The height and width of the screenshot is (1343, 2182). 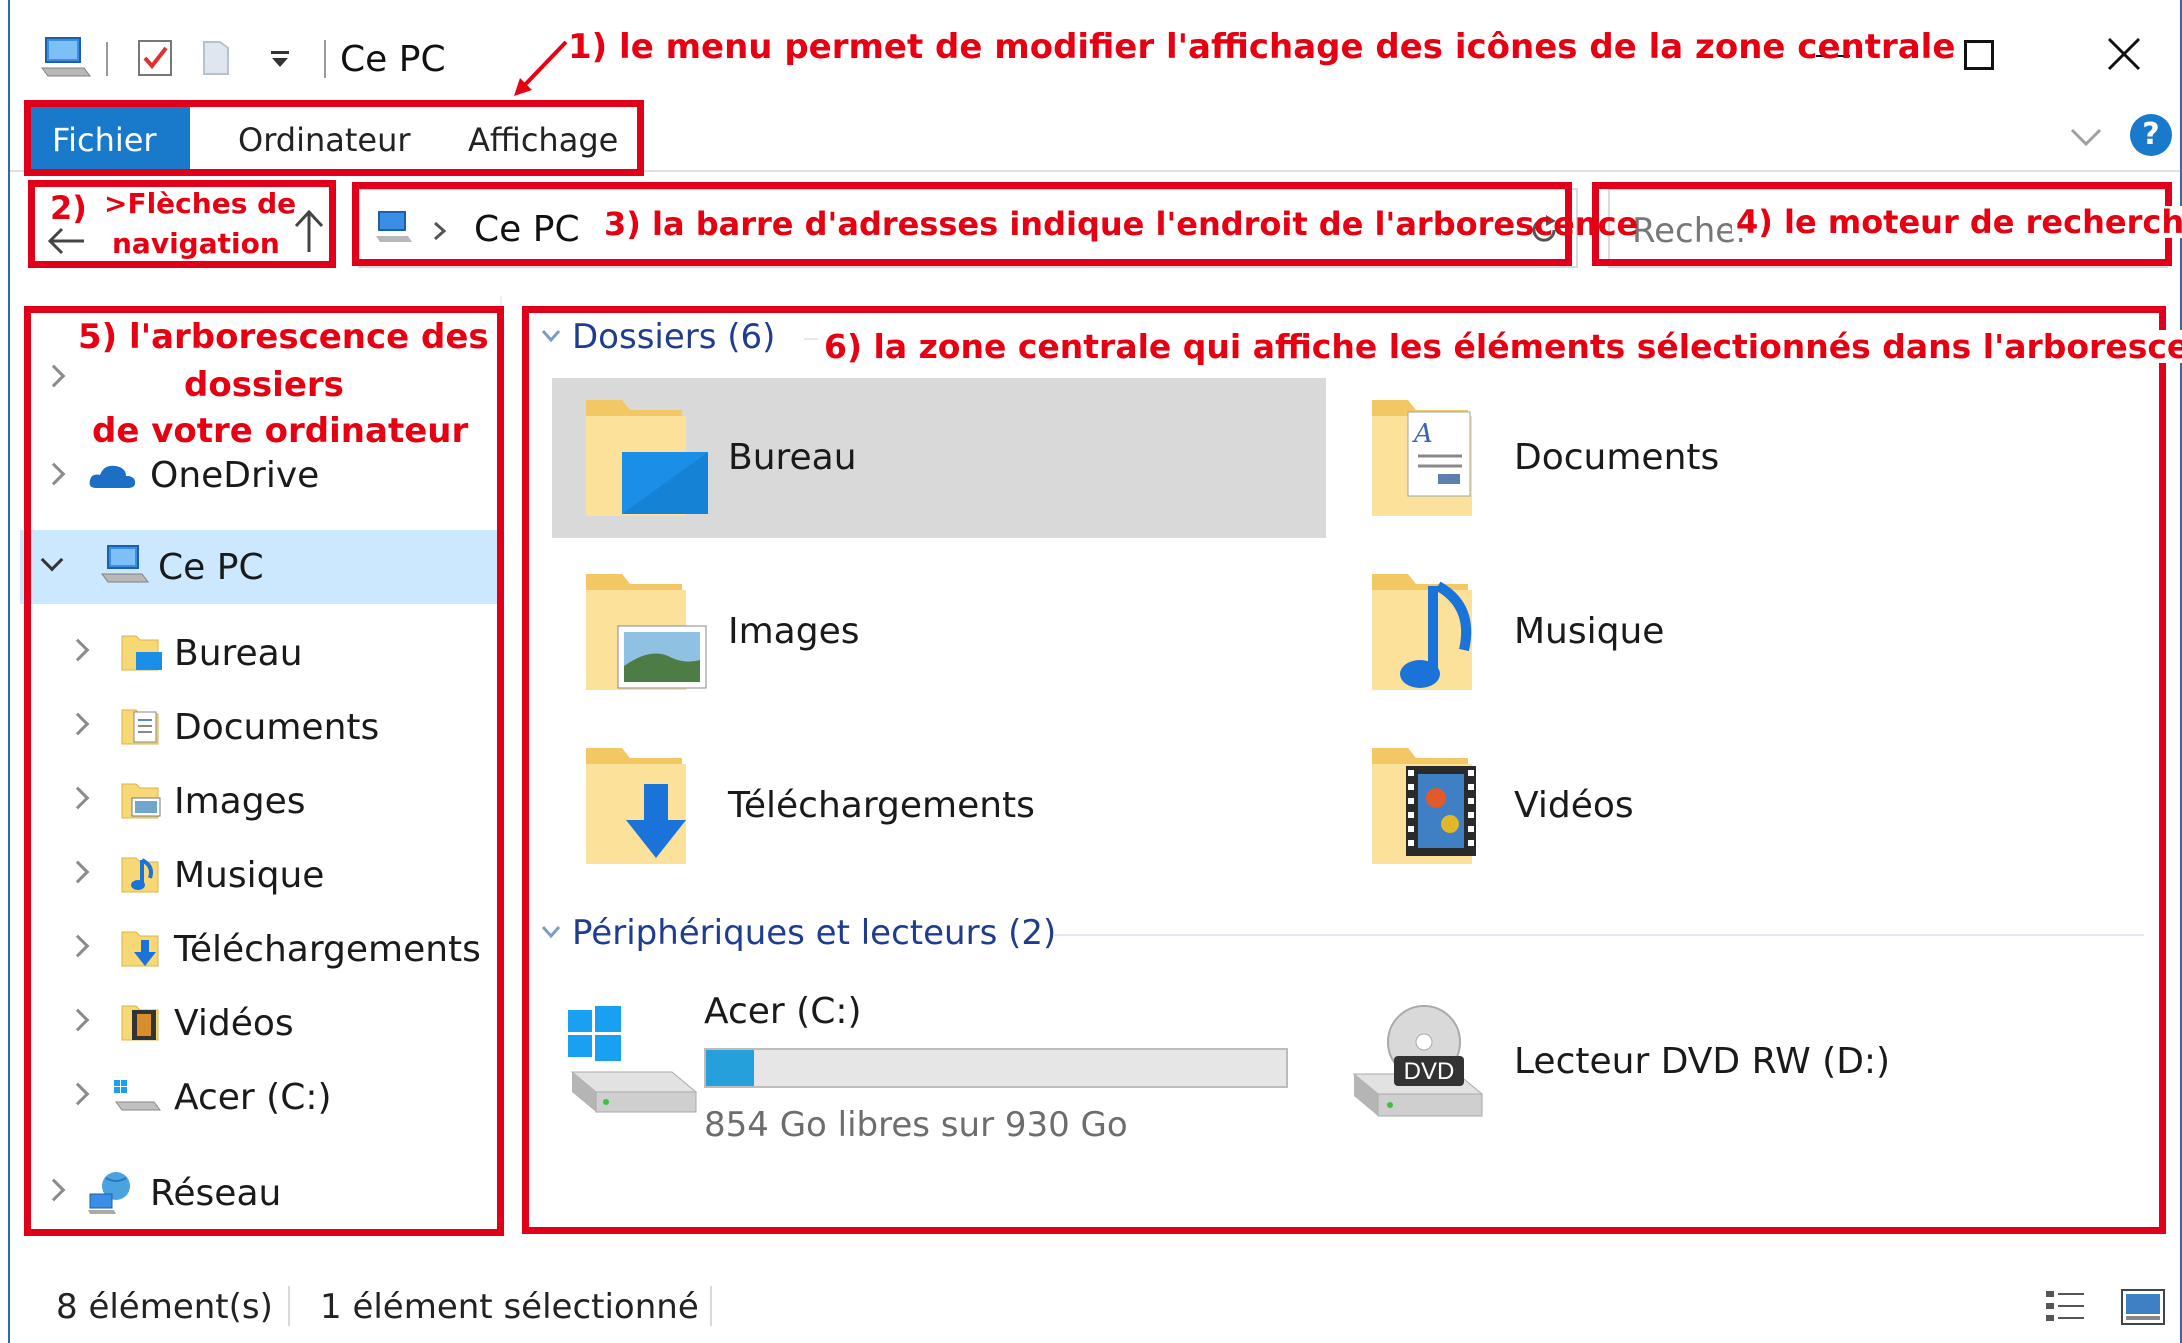 I want to click on annotation-2-number: 2), so click(x=68, y=208).